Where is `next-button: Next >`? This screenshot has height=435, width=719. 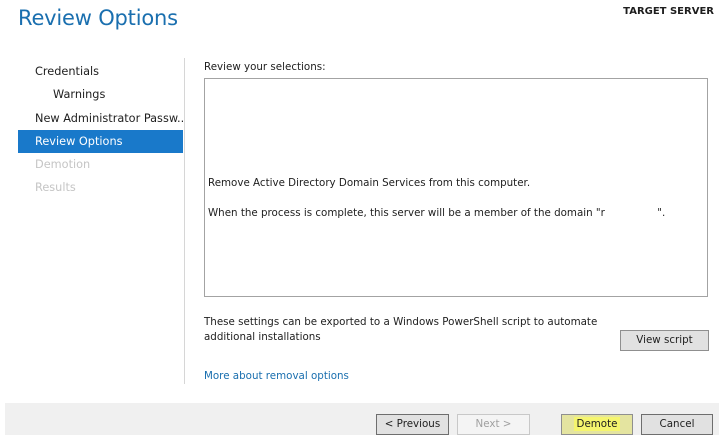 next-button: Next > is located at coordinates (493, 424).